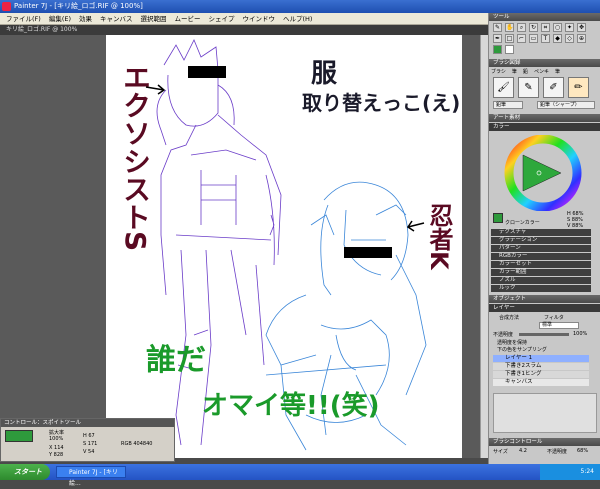 This screenshot has height=489, width=600. I want to click on layers-title: レイヤー, so click(544, 308).